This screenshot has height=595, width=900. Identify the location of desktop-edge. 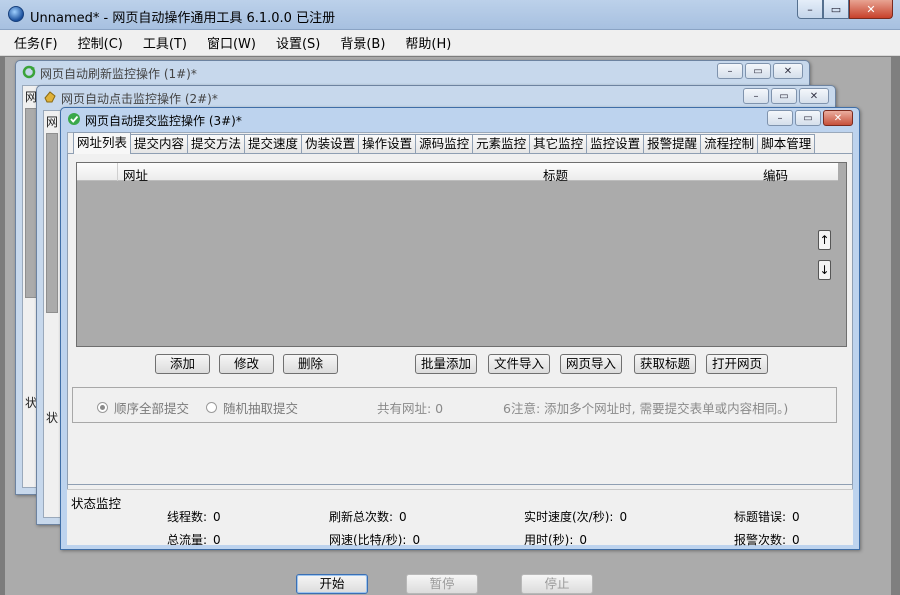
(895, 326).